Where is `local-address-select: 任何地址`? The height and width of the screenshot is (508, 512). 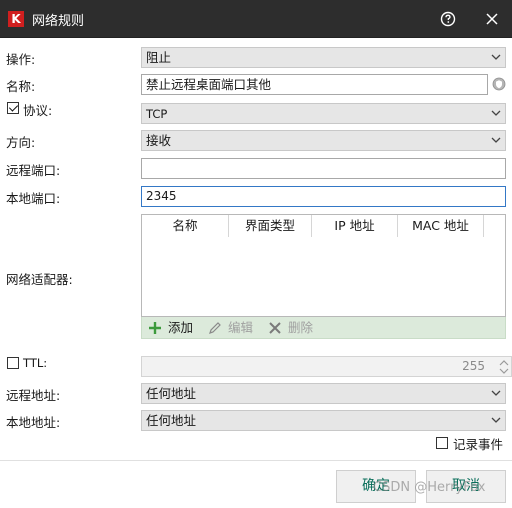
local-address-select: 任何地址 is located at coordinates (323, 420).